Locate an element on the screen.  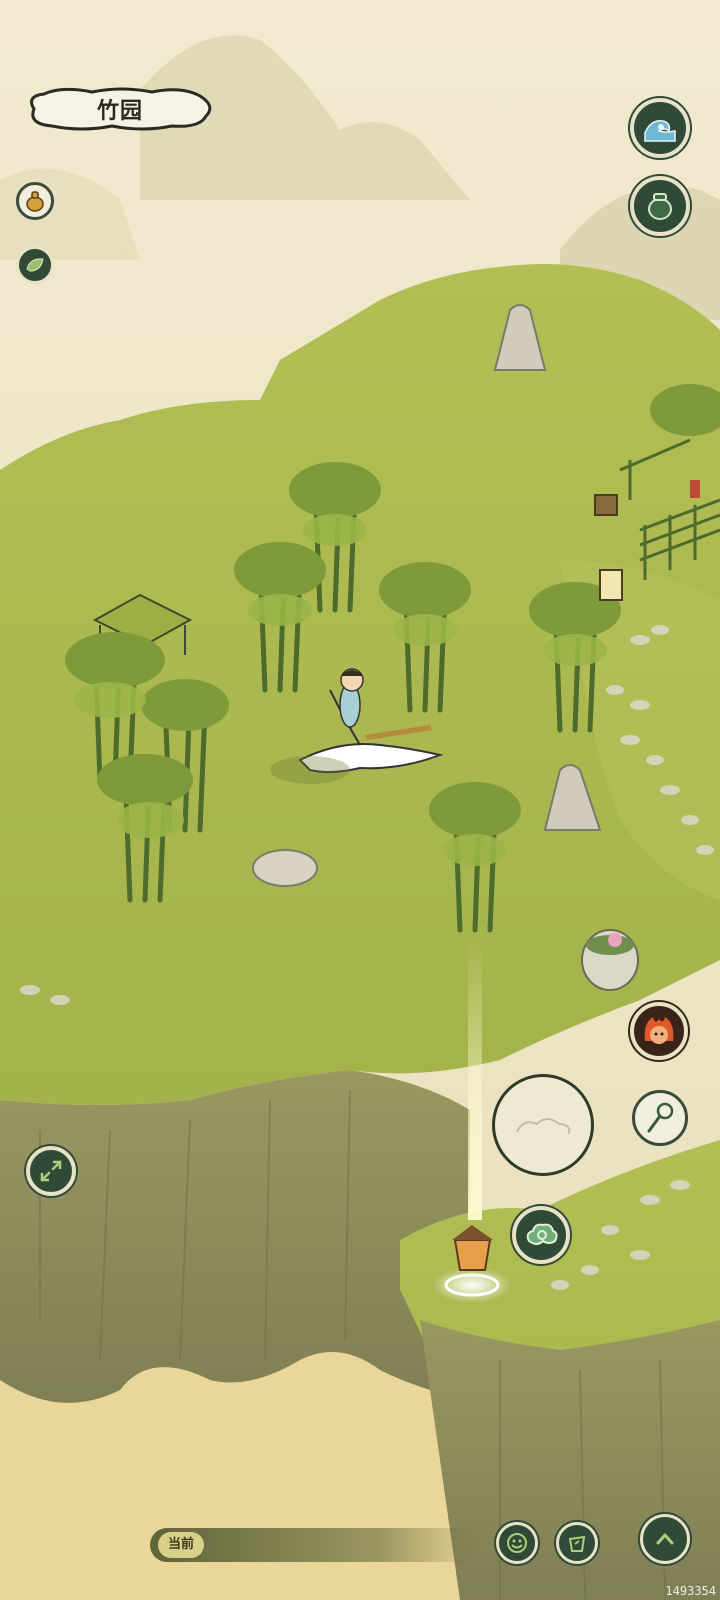
gourd-pouch-button is located at coordinates (35, 201).